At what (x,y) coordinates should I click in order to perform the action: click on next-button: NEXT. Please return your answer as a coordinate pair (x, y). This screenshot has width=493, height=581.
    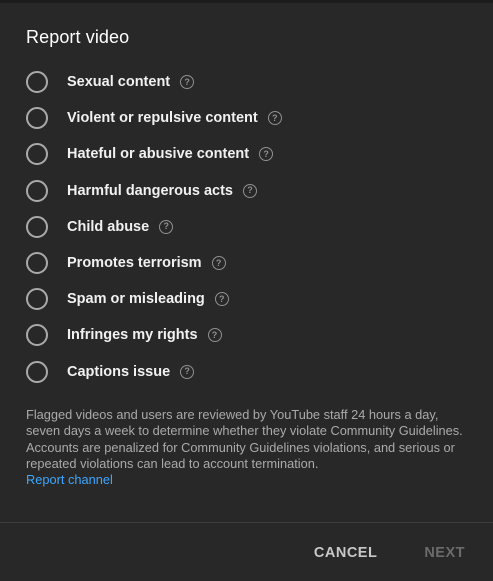
    Looking at the image, I should click on (444, 553).